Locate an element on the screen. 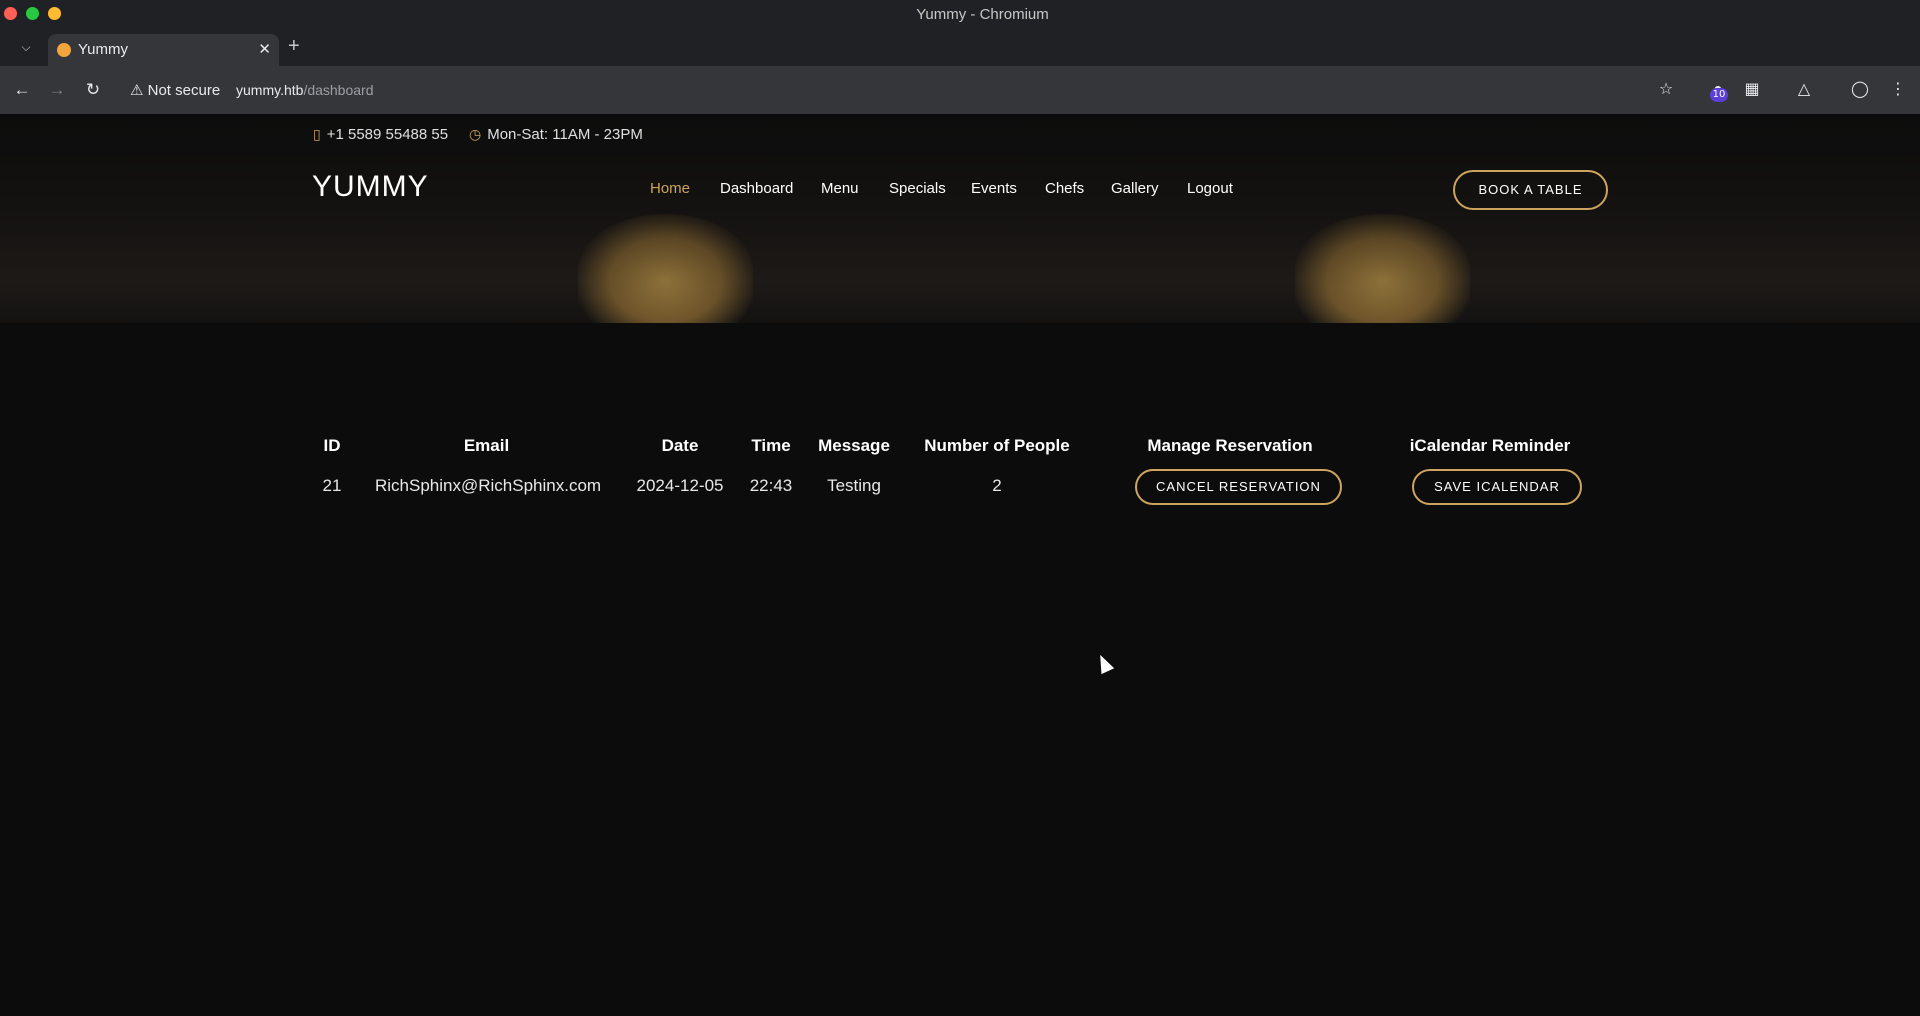  extensions-puzzle-icon: ▦ is located at coordinates (1752, 90).